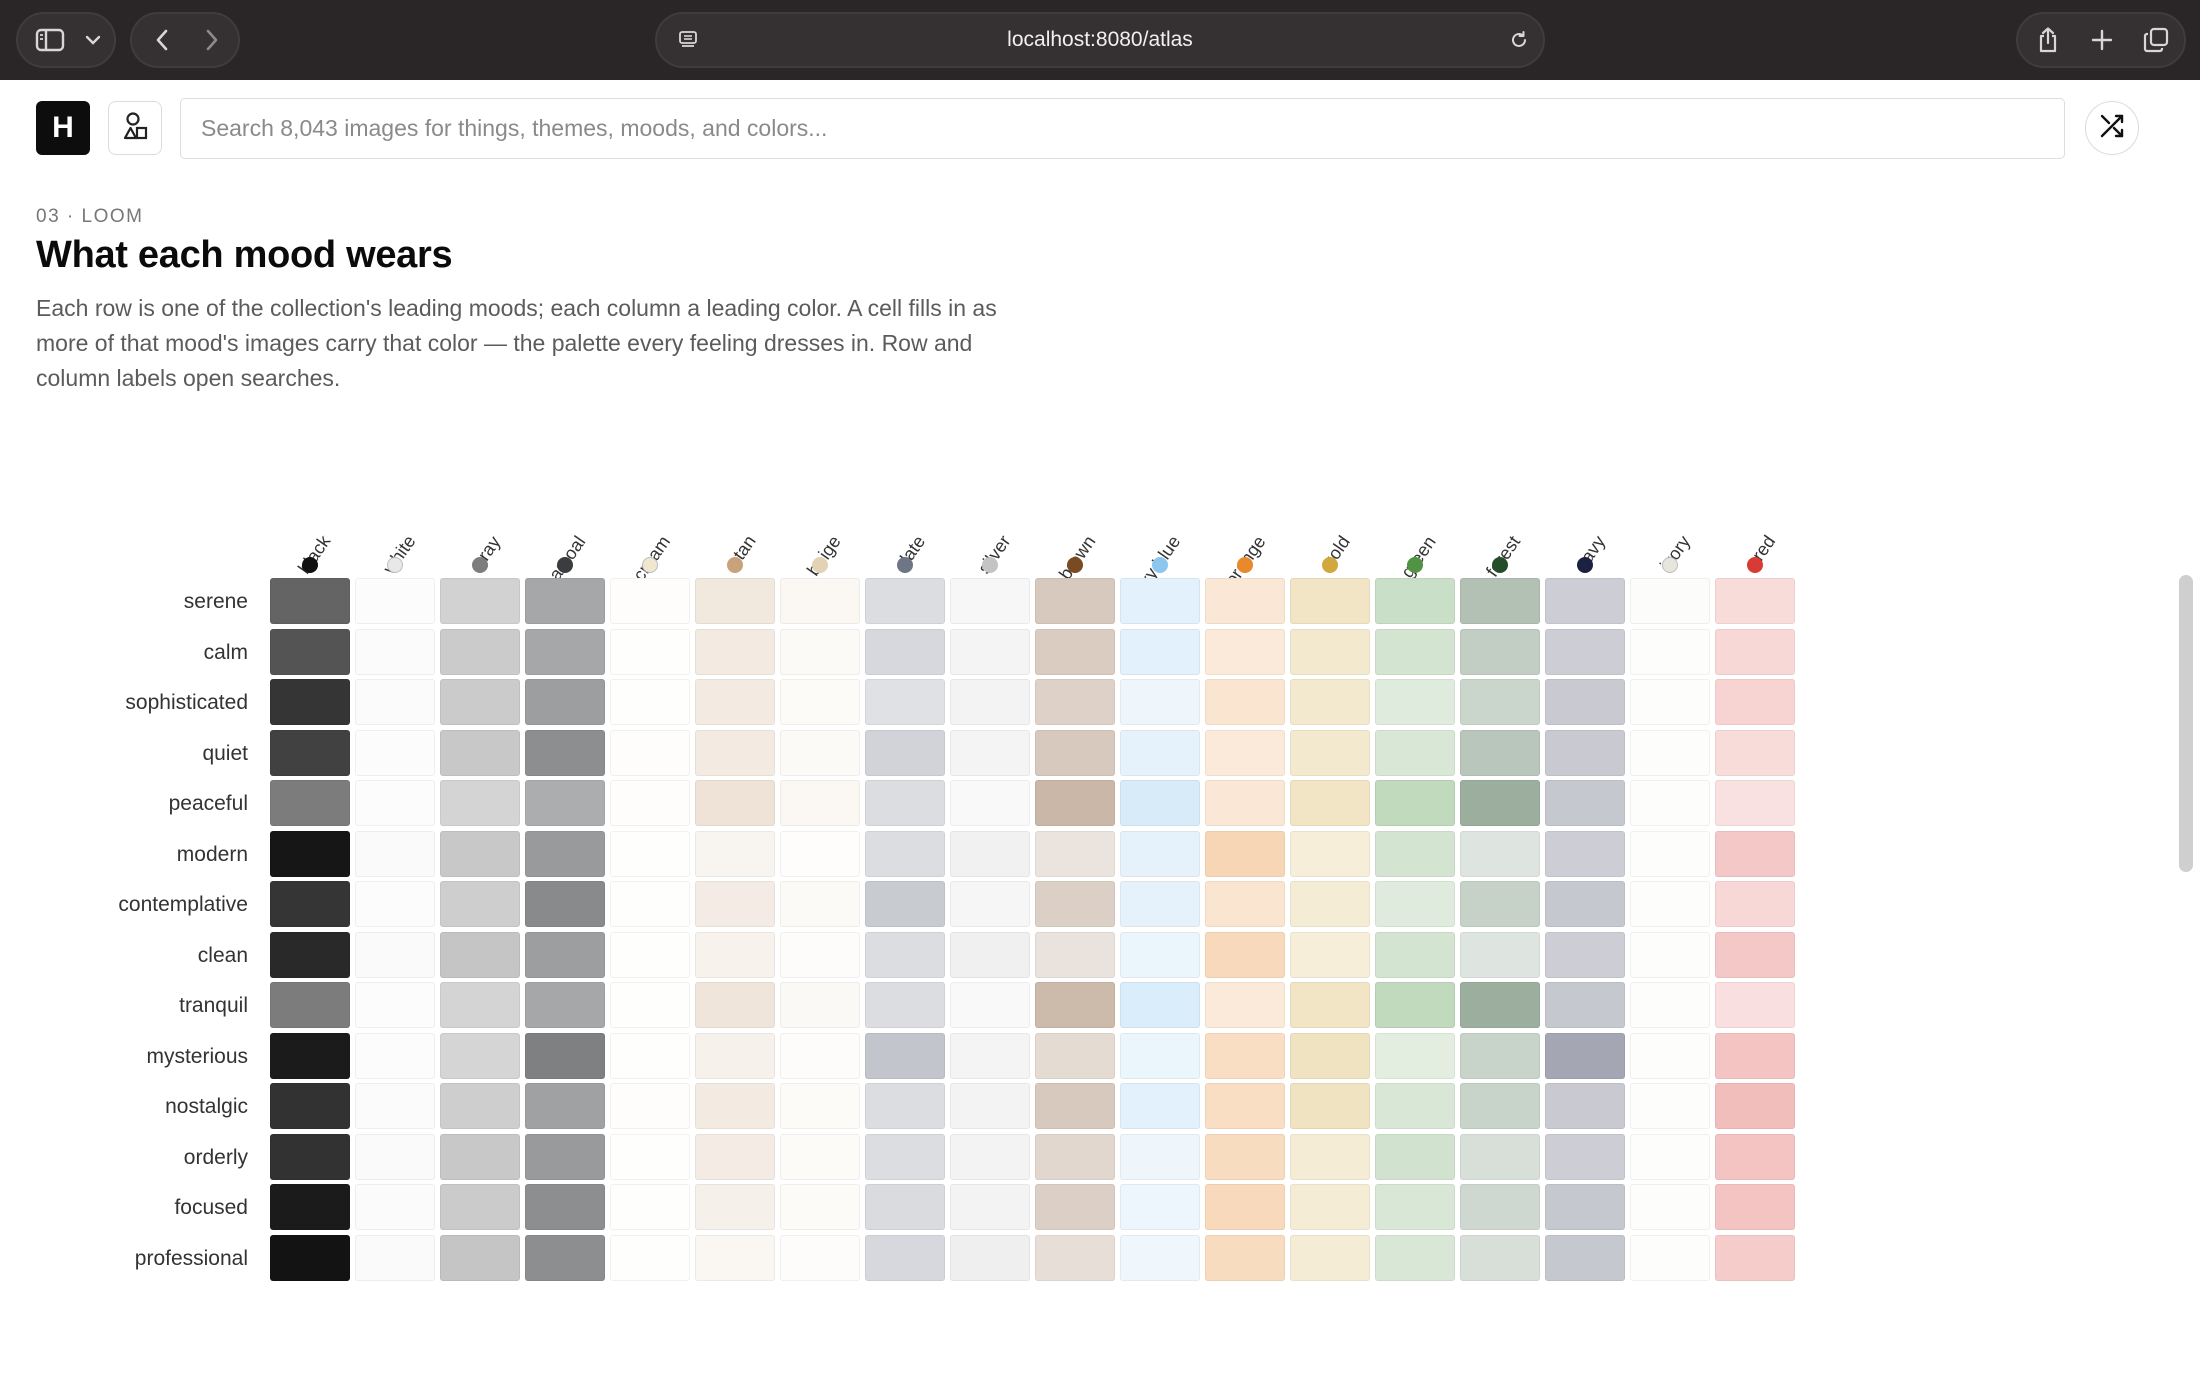 The width and height of the screenshot is (2200, 1375). Describe the element at coordinates (50, 40) in the screenshot. I see `sidebar-icon` at that location.